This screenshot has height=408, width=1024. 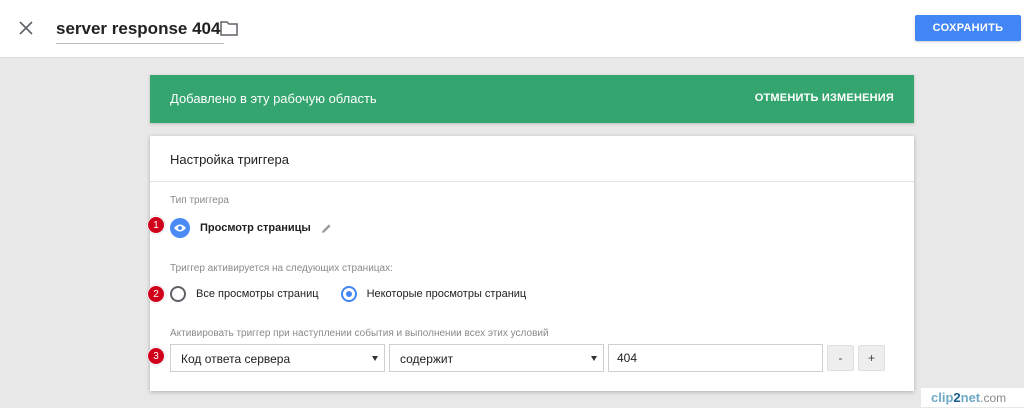 I want to click on step-badge-2: 2, so click(x=156, y=294).